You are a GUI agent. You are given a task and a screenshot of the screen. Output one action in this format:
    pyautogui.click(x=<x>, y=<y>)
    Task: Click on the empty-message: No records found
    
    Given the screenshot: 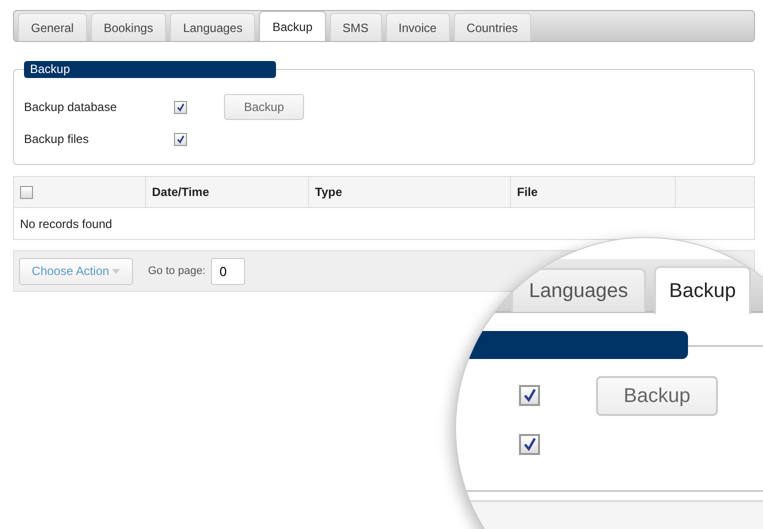 What is the action you would take?
    pyautogui.click(x=66, y=223)
    